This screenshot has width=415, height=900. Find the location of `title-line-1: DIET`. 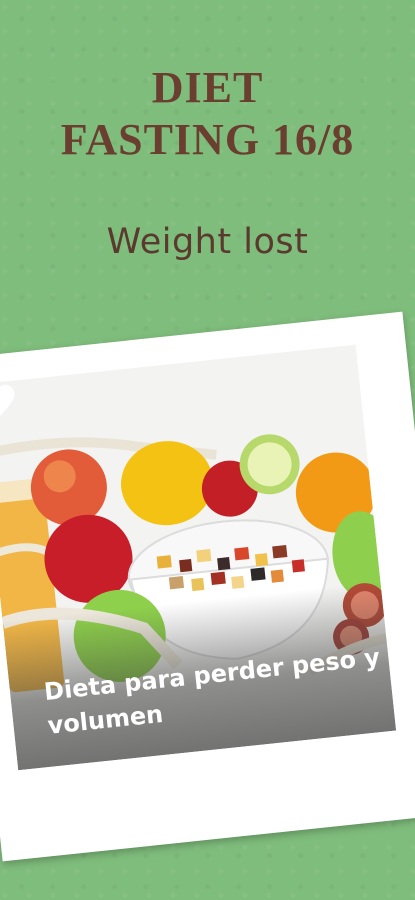

title-line-1: DIET is located at coordinates (207, 87).